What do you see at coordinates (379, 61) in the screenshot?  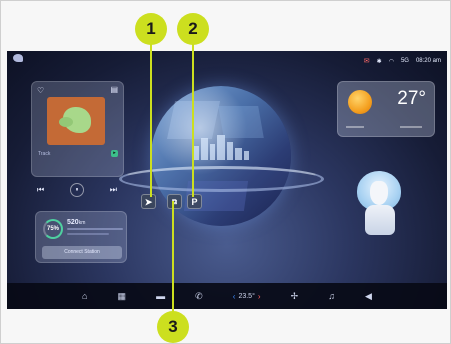 I see `bluetooth-icon: ✱` at bounding box center [379, 61].